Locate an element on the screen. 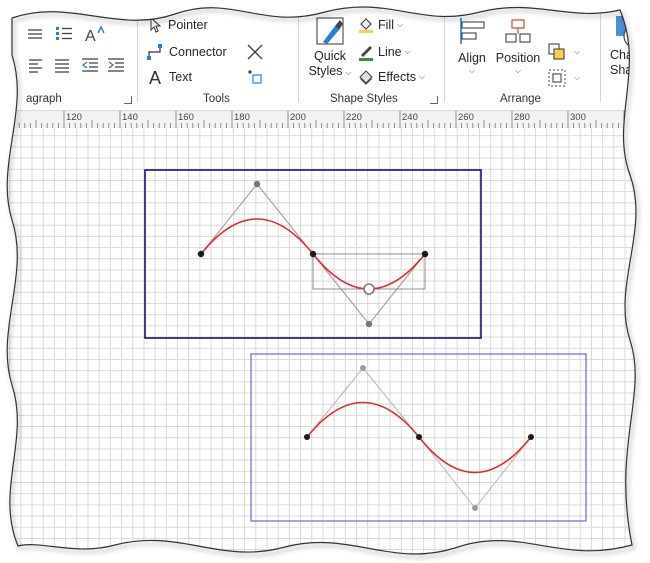 Image resolution: width=650 pixels, height=563 pixels. bullets-button is located at coordinates (34, 34).